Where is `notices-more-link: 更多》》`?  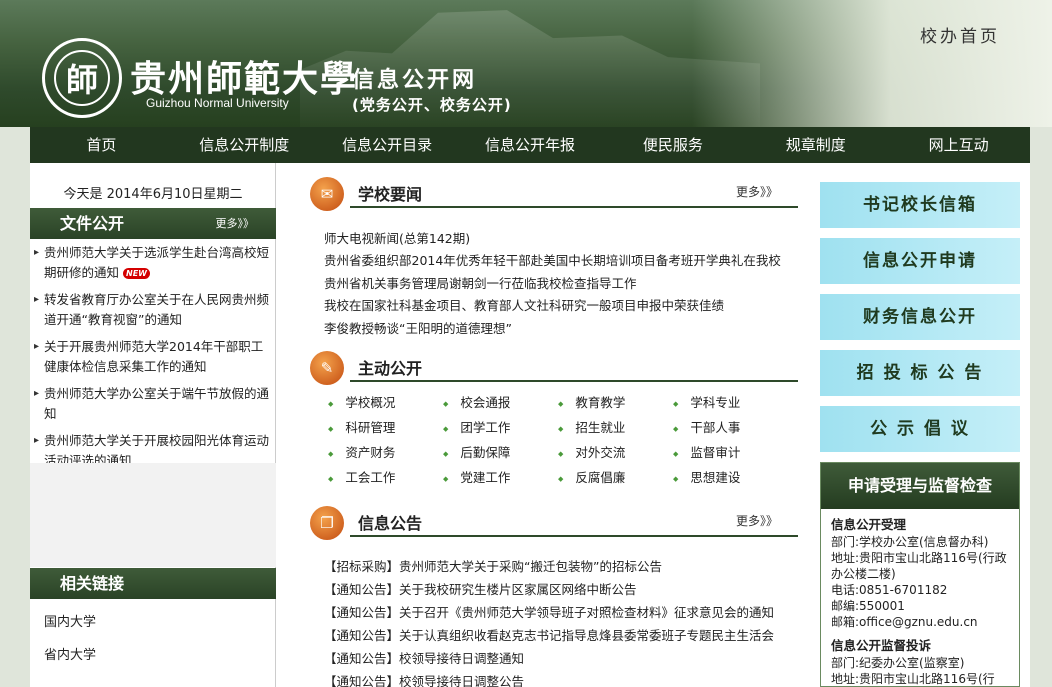
notices-more-link: 更多》》 is located at coordinates (757, 520).